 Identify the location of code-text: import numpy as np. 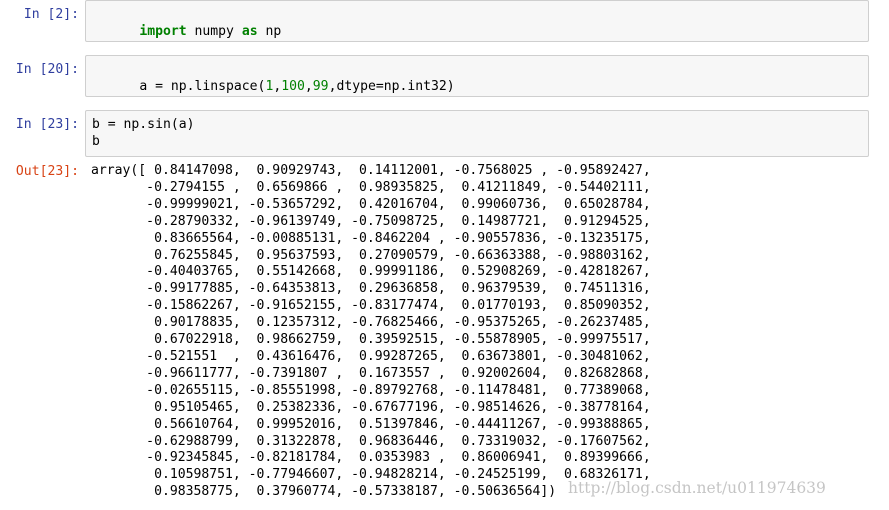
(186, 31).